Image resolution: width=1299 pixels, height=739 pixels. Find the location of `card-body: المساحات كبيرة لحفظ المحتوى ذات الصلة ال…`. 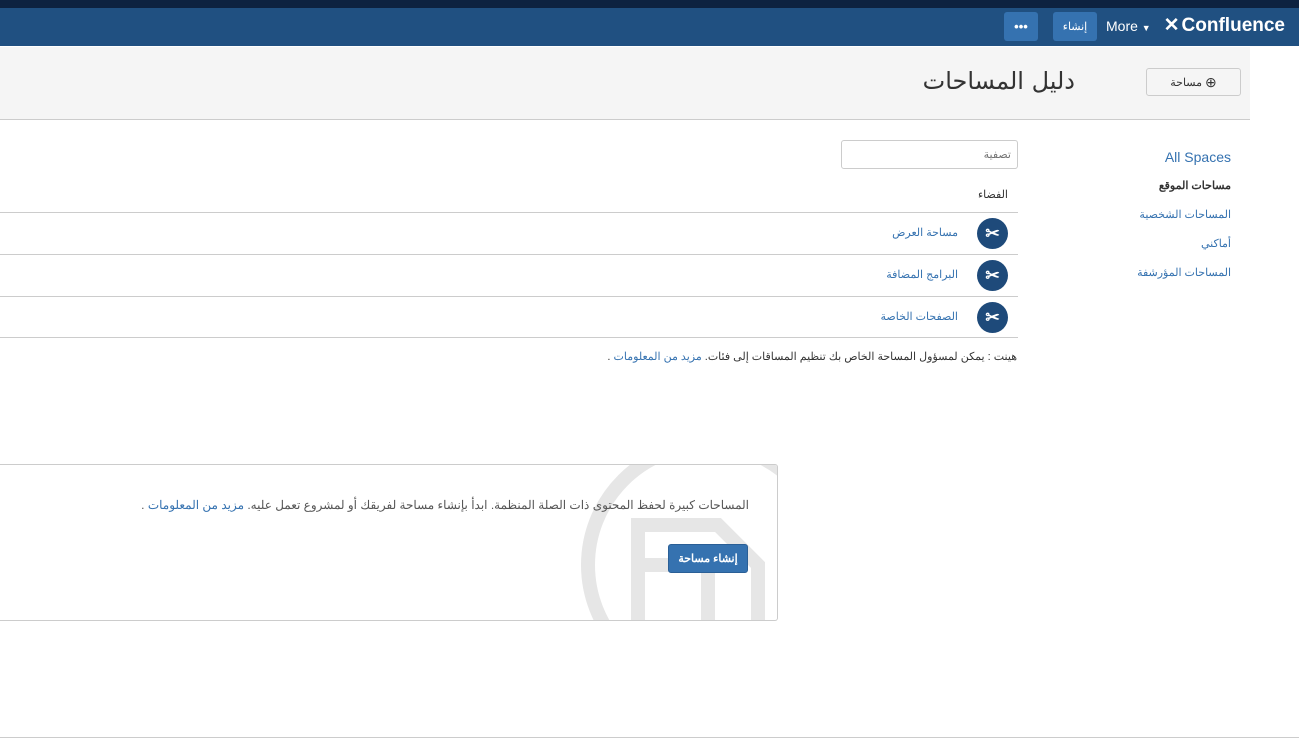

card-body: المساحات كبيرة لحفظ المحتوى ذات الصلة ال… is located at coordinates (496, 505).